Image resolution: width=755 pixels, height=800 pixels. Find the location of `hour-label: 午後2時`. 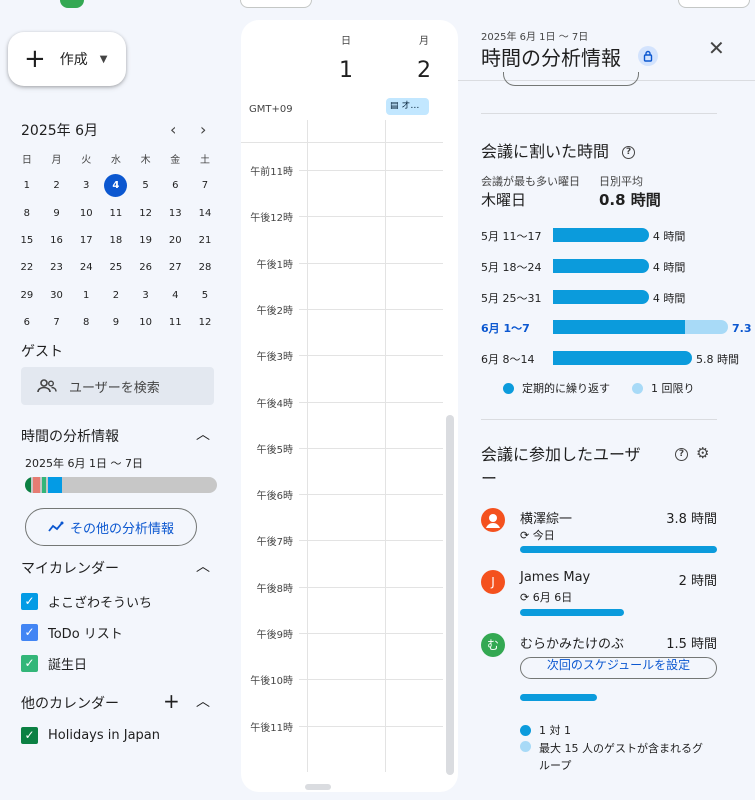

hour-label: 午後2時 is located at coordinates (274, 311).